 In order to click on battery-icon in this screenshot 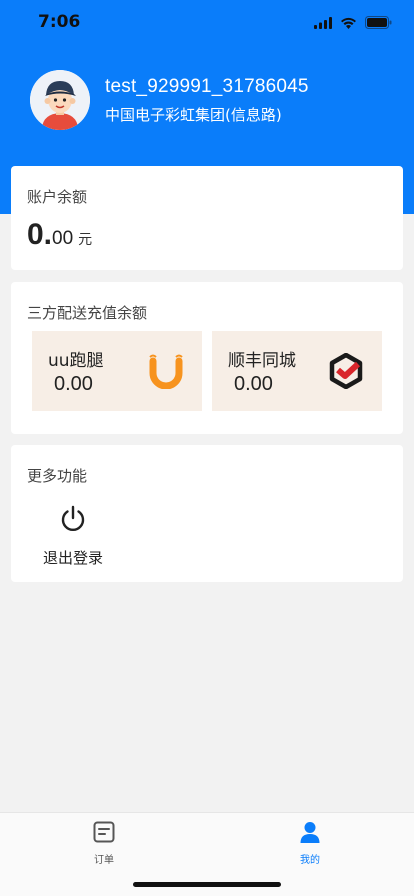, I will do `click(378, 23)`.